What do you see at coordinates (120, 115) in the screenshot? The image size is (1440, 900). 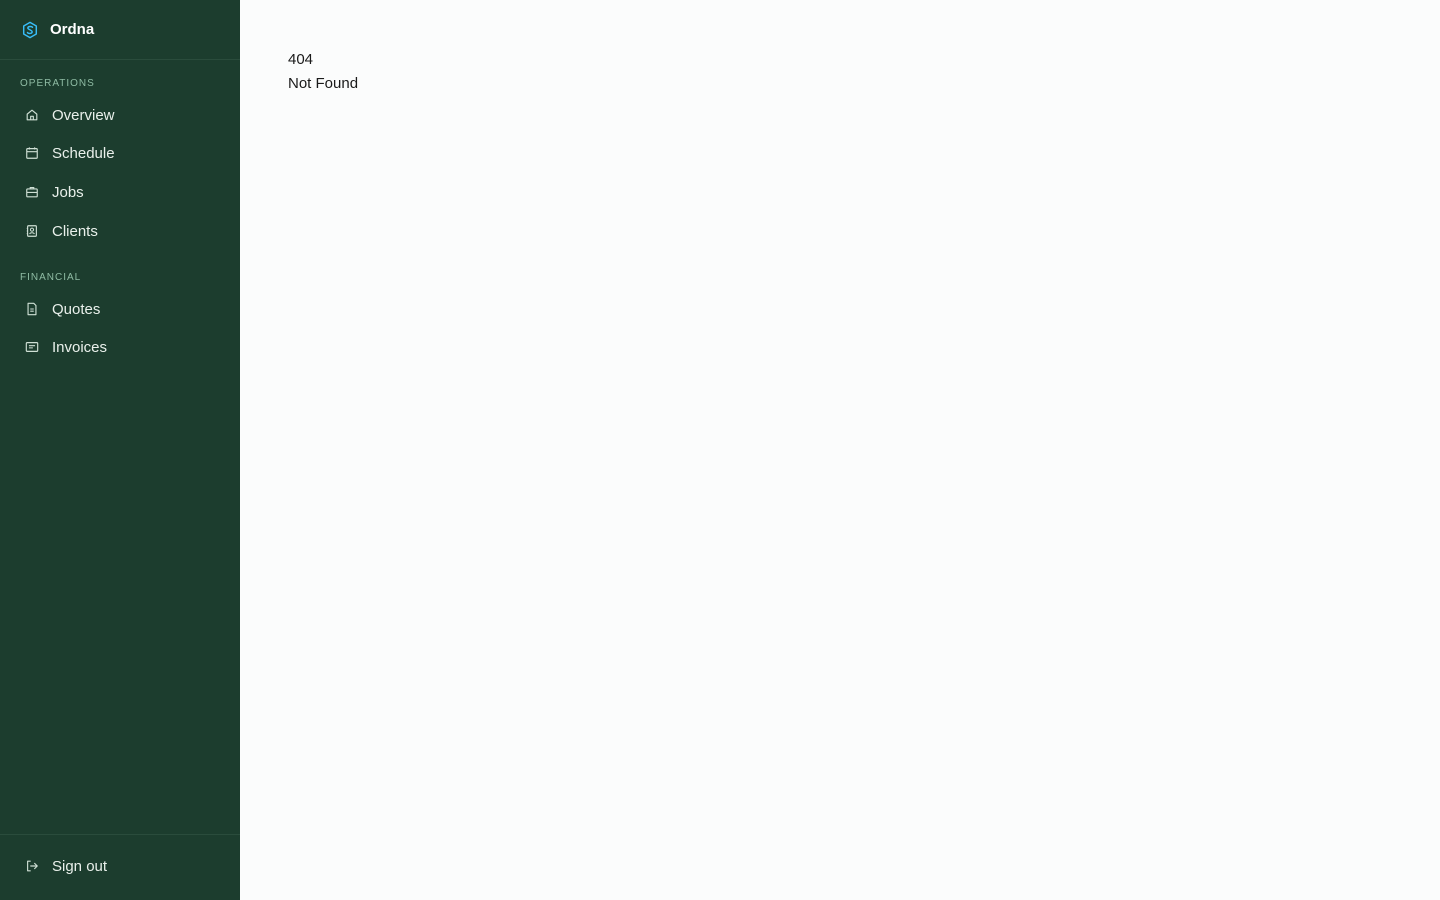 I see `sidebar-item-overview: Overview` at bounding box center [120, 115].